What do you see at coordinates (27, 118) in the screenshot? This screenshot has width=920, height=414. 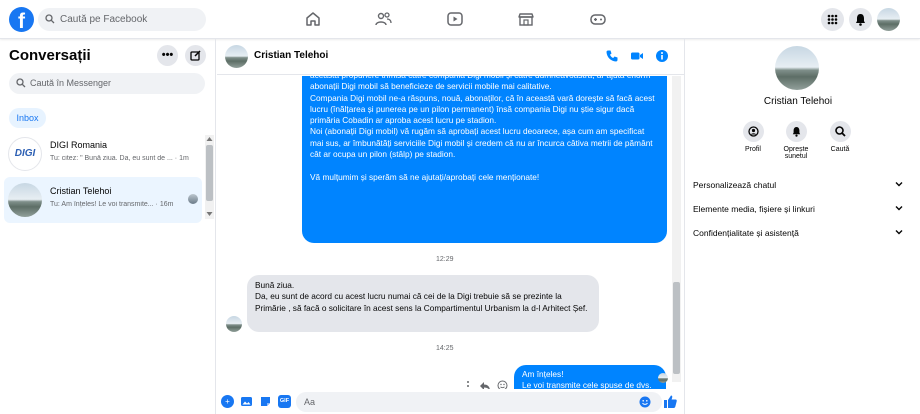 I see `inbox-filter-button: Inbox` at bounding box center [27, 118].